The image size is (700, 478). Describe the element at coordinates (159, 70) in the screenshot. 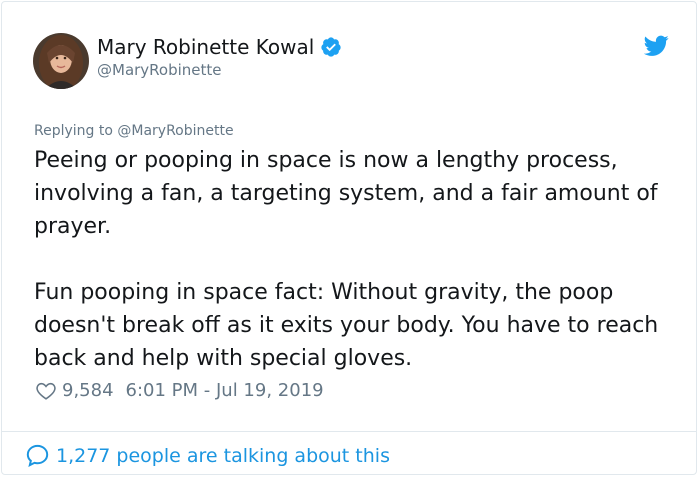

I see `author-handle: @MaryRobinette` at that location.